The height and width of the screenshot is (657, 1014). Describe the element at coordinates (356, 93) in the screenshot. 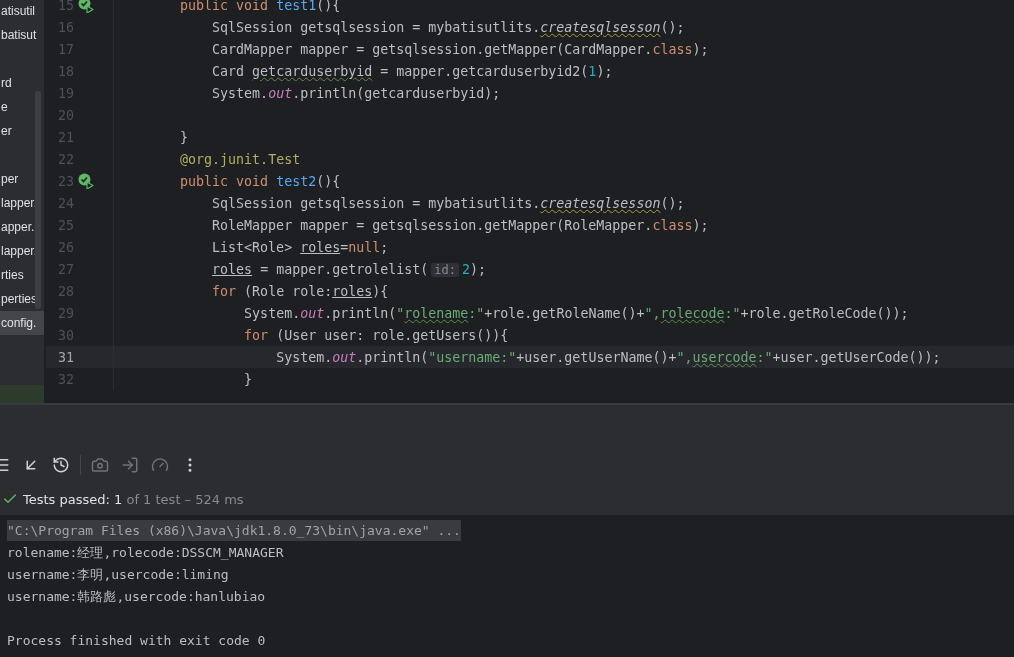

I see `code-line: System.out.println(getcarduserbyid);` at that location.